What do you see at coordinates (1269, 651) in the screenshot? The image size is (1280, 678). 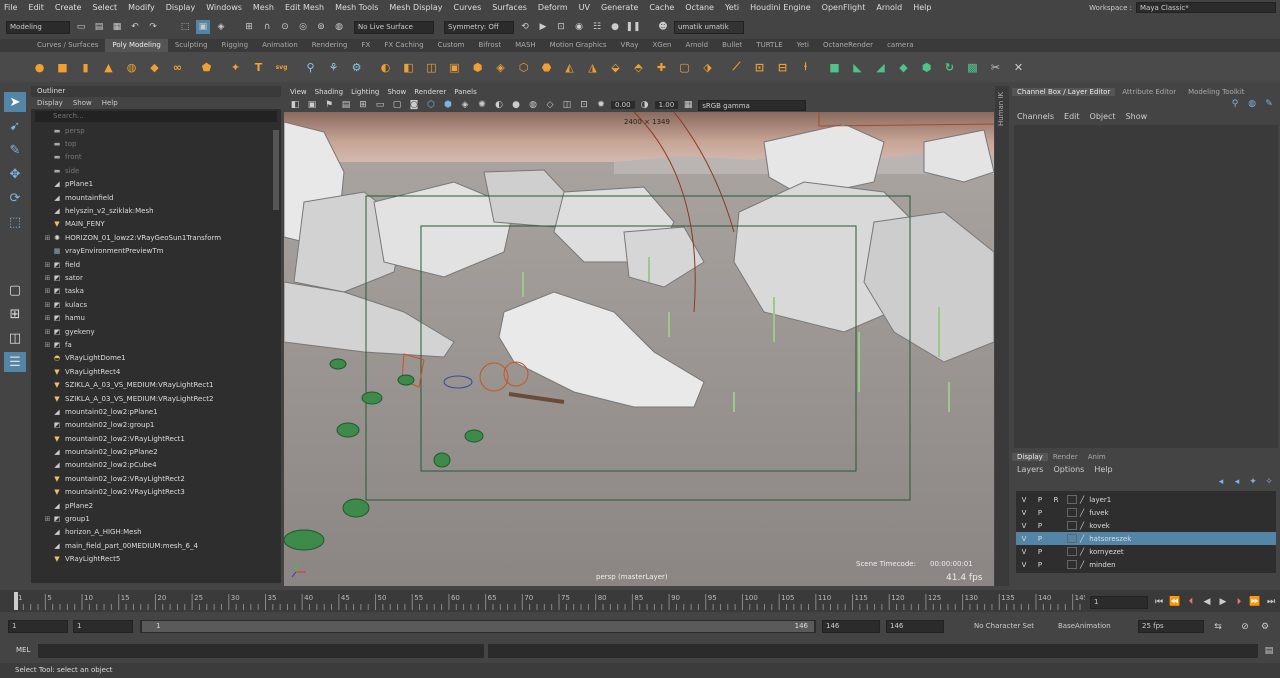 I see `script-editor-icon: ▤` at bounding box center [1269, 651].